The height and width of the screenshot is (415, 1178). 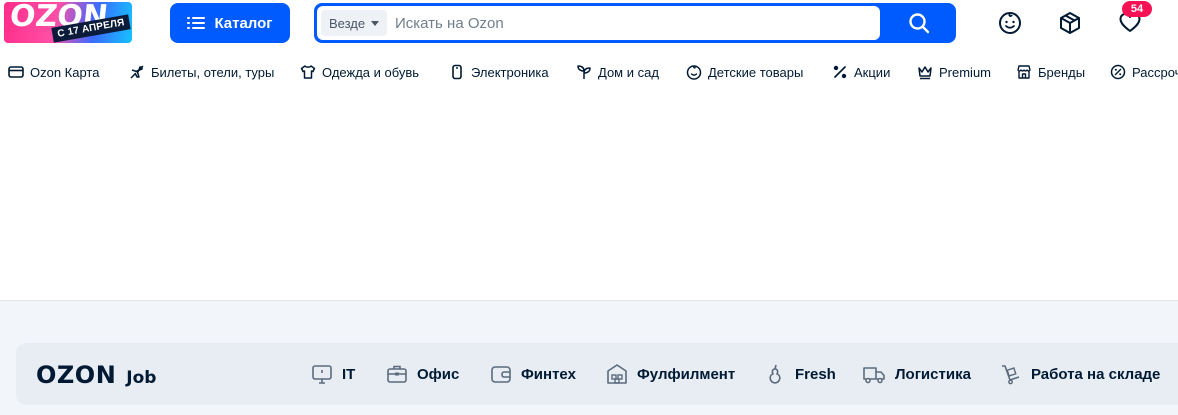 What do you see at coordinates (1118, 72) in the screenshot?
I see `installment-icon` at bounding box center [1118, 72].